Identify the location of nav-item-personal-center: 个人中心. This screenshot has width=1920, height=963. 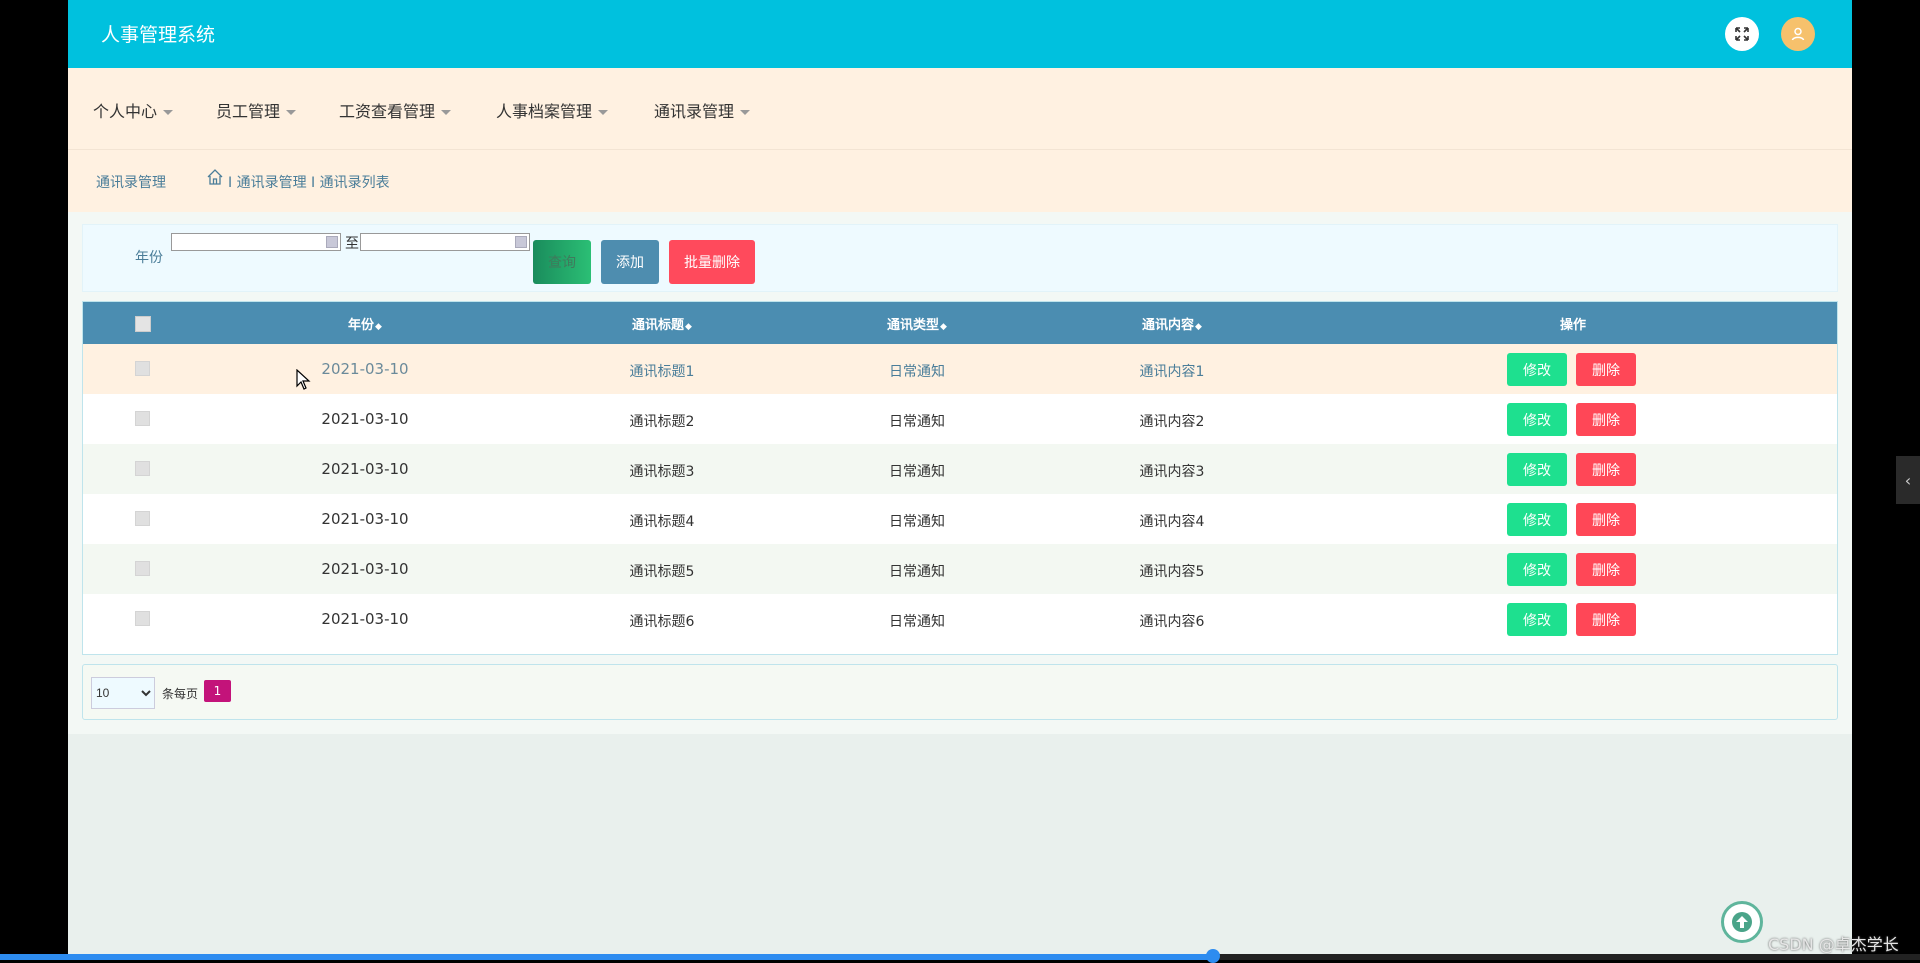
(133, 110).